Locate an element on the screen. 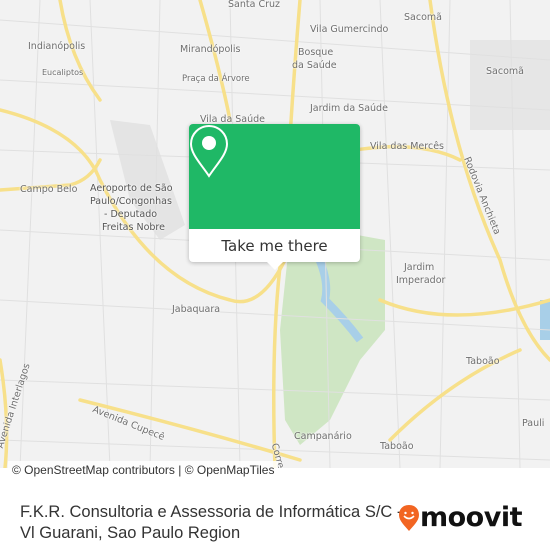 This screenshot has width=550, height=550. label-aeroporto-2: Paulo/Congonhas is located at coordinates (131, 201).